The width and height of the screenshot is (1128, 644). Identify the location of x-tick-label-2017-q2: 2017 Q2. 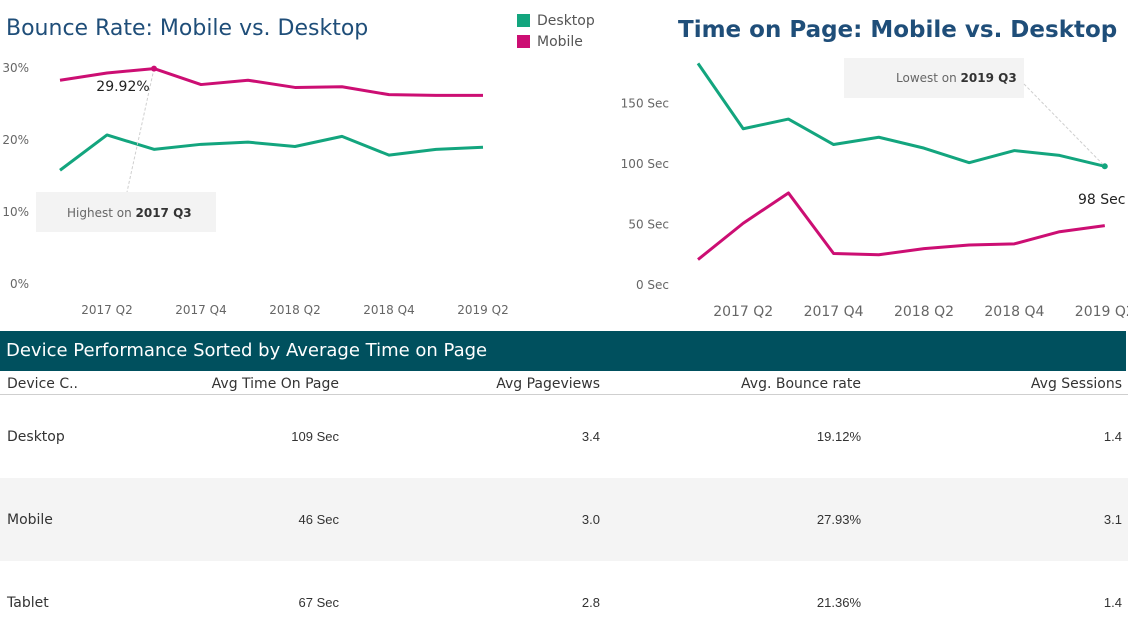
(743, 312).